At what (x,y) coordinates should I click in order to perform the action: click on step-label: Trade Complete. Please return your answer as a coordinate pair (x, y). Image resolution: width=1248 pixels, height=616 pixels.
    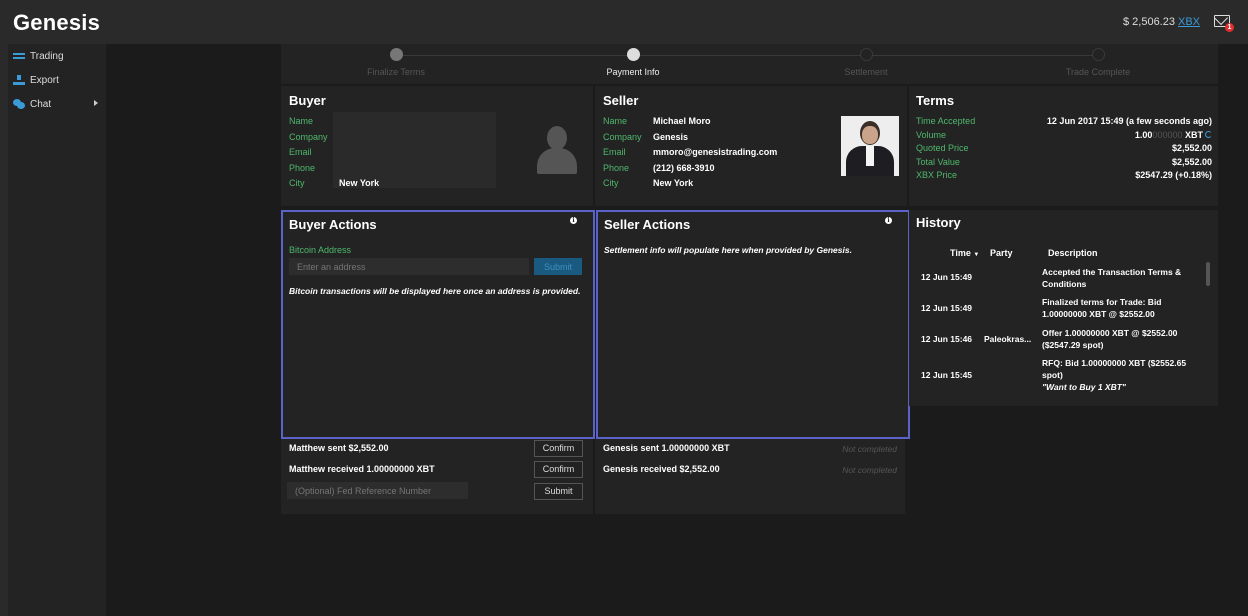
    Looking at the image, I should click on (1098, 72).